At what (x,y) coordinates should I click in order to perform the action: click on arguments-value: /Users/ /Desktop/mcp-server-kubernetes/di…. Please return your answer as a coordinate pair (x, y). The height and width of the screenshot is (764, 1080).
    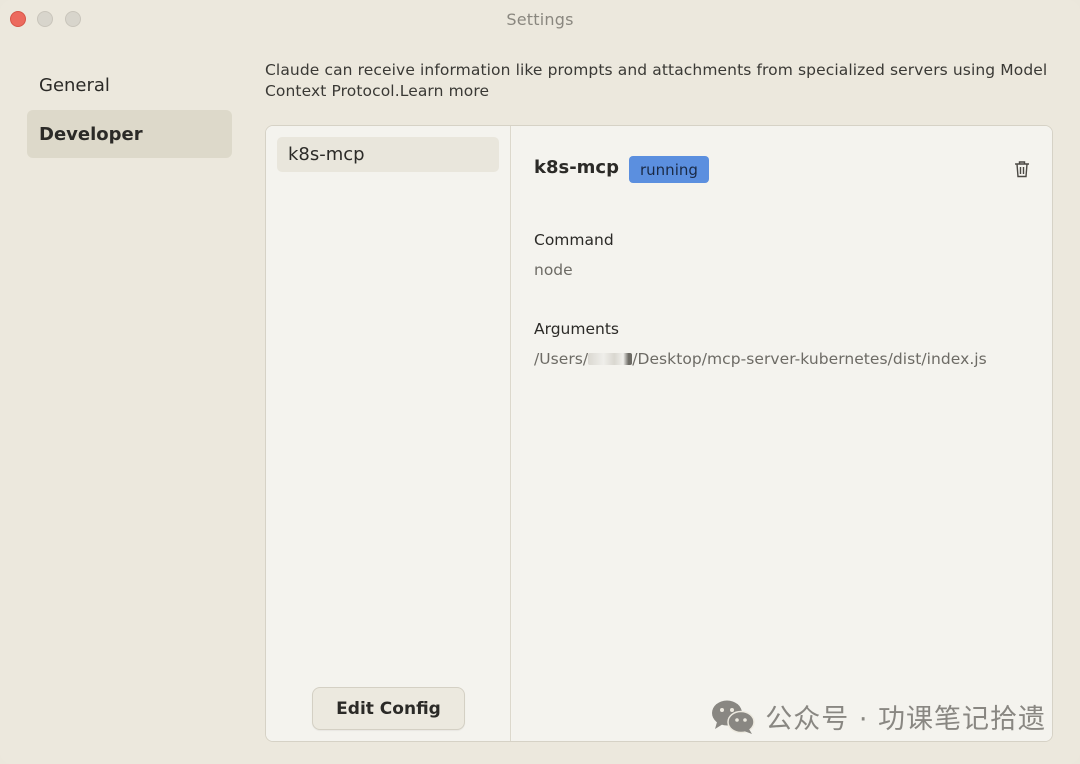
    Looking at the image, I should click on (760, 359).